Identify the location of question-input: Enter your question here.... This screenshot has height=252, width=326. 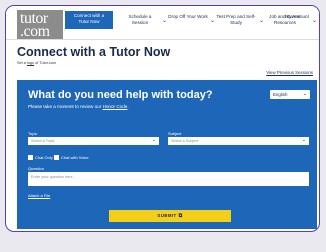
(168, 179).